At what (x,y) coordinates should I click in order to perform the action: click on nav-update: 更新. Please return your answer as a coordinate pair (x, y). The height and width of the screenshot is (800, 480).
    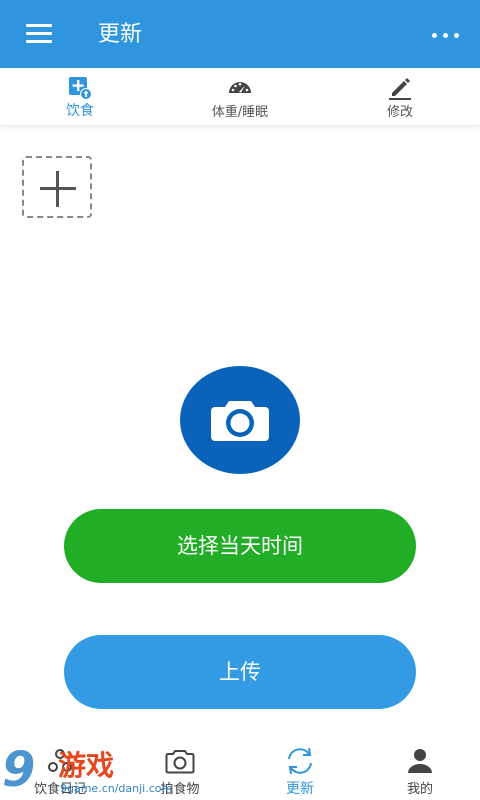
    Looking at the image, I should click on (300, 769).